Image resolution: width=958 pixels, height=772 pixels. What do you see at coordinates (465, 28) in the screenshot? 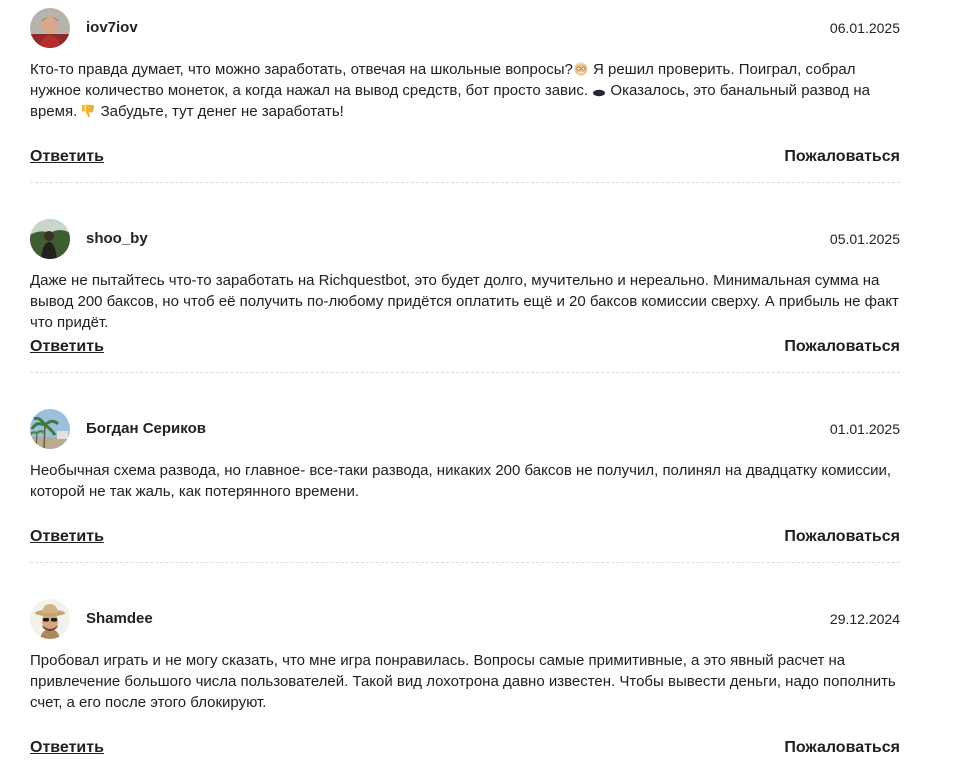
I see `comment-header: iov7iov 06.01.2025` at bounding box center [465, 28].